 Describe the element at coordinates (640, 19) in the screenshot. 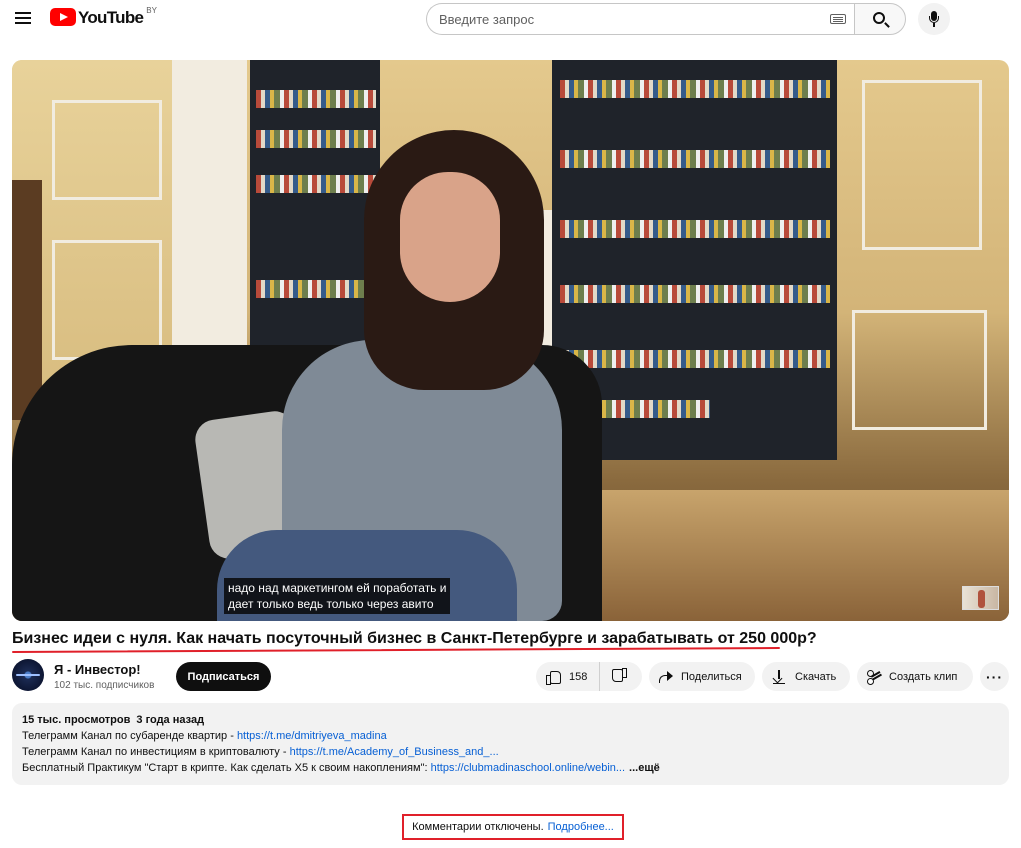

I see `search-input` at that location.